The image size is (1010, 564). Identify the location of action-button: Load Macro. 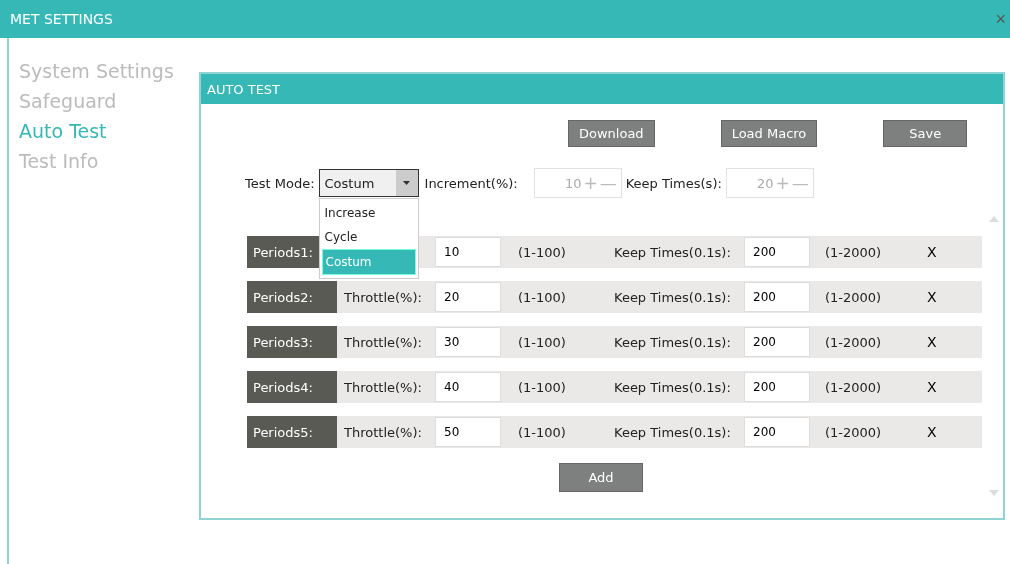
(769, 133).